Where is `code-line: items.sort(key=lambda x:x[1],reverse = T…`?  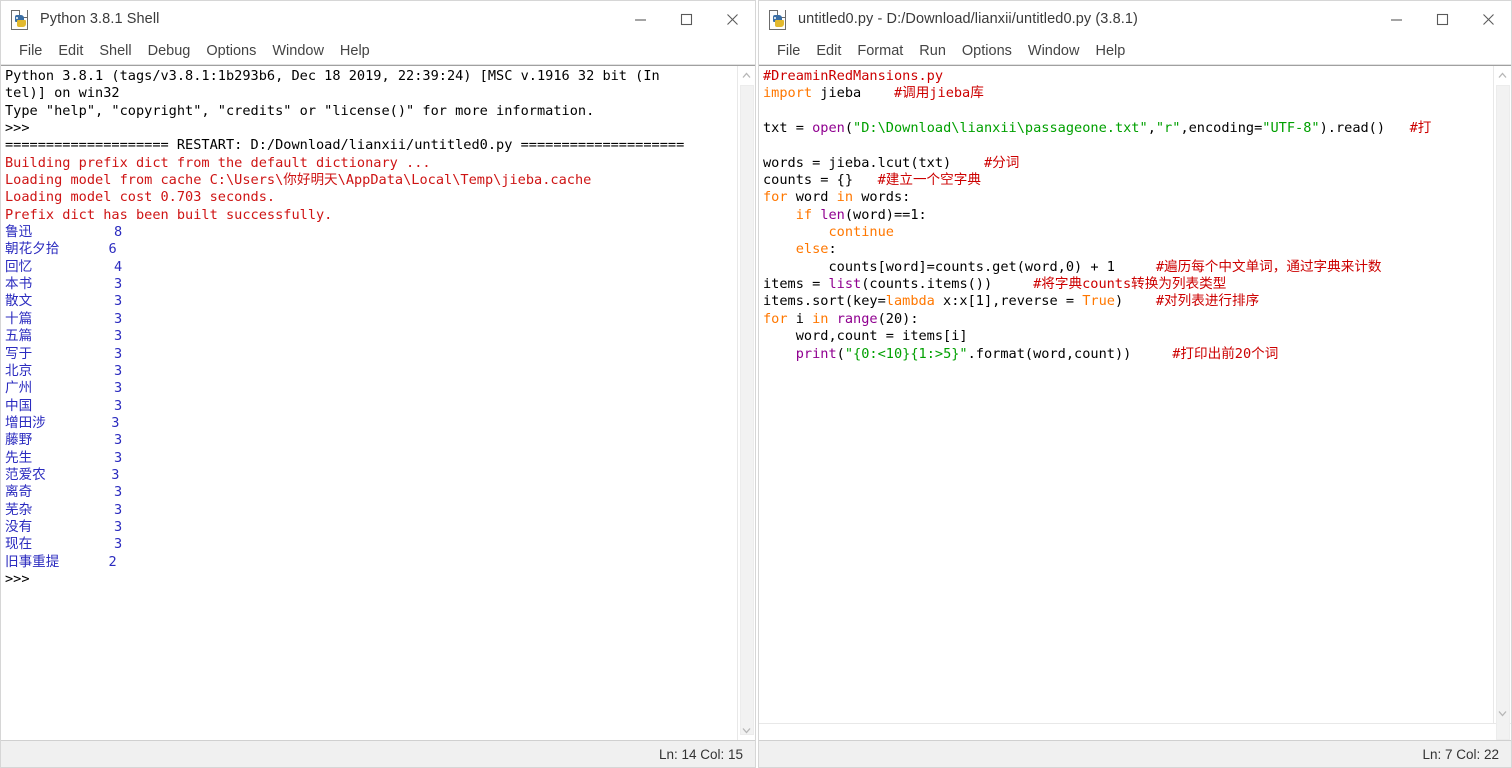 code-line: items.sort(key=lambda x:x[1],reverse = T… is located at coordinates (1128, 301).